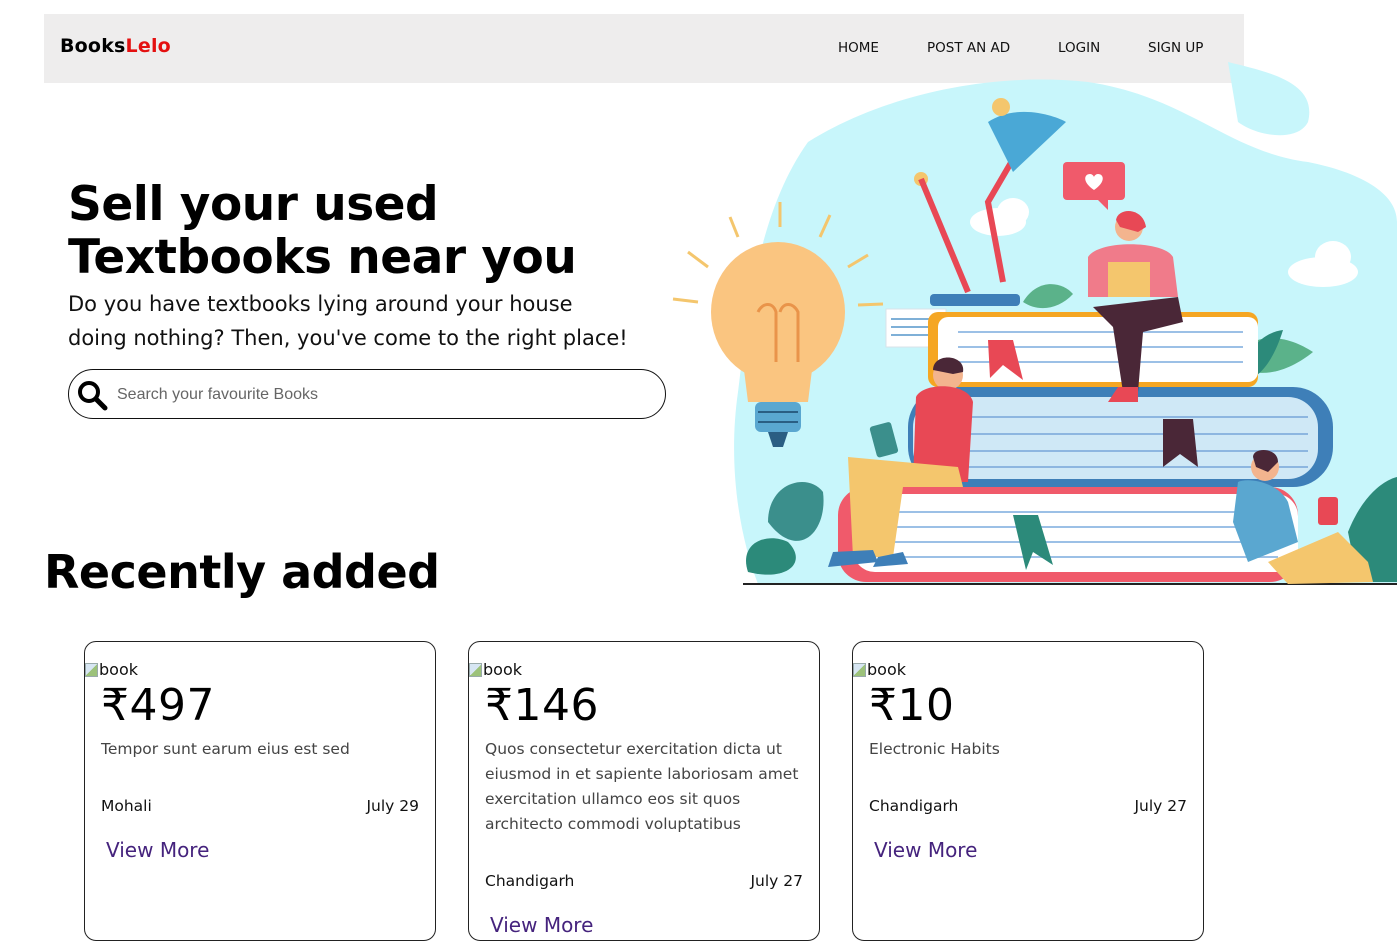  I want to click on search-bar, so click(367, 394).